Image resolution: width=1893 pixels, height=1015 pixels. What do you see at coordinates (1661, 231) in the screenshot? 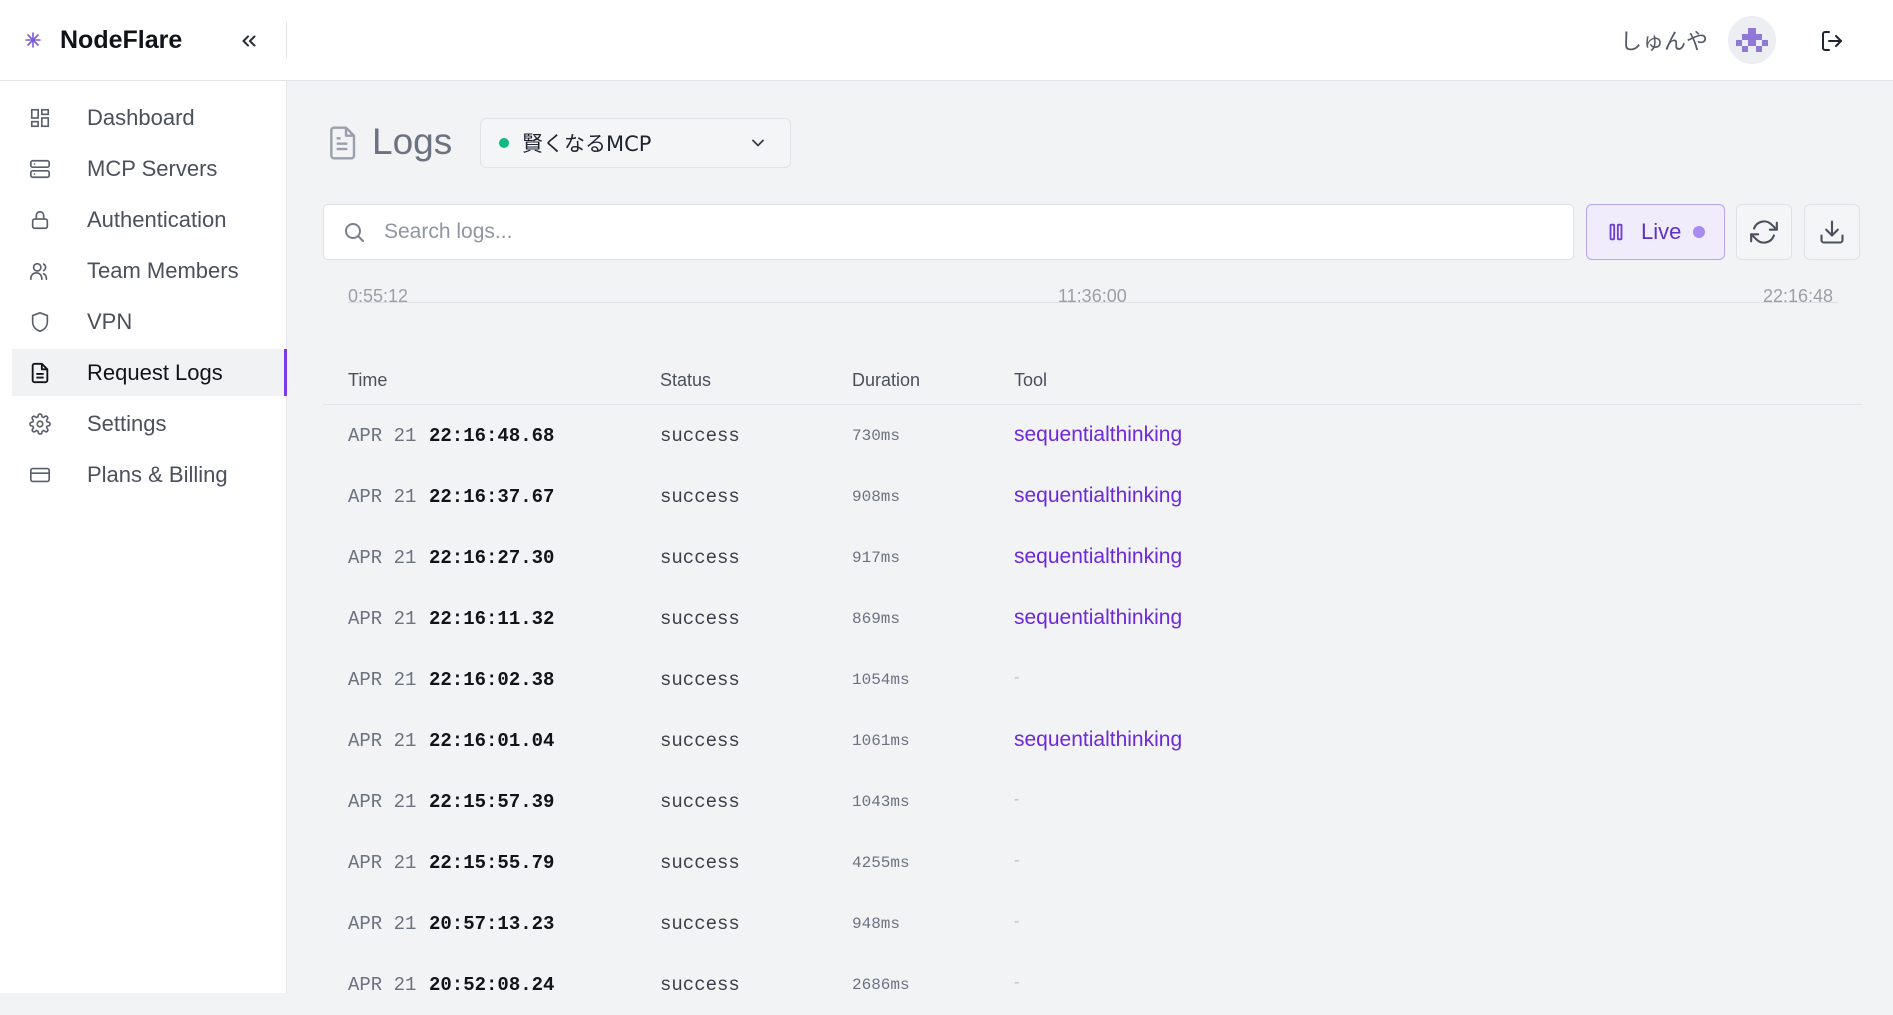
I see `live-label: Live` at bounding box center [1661, 231].